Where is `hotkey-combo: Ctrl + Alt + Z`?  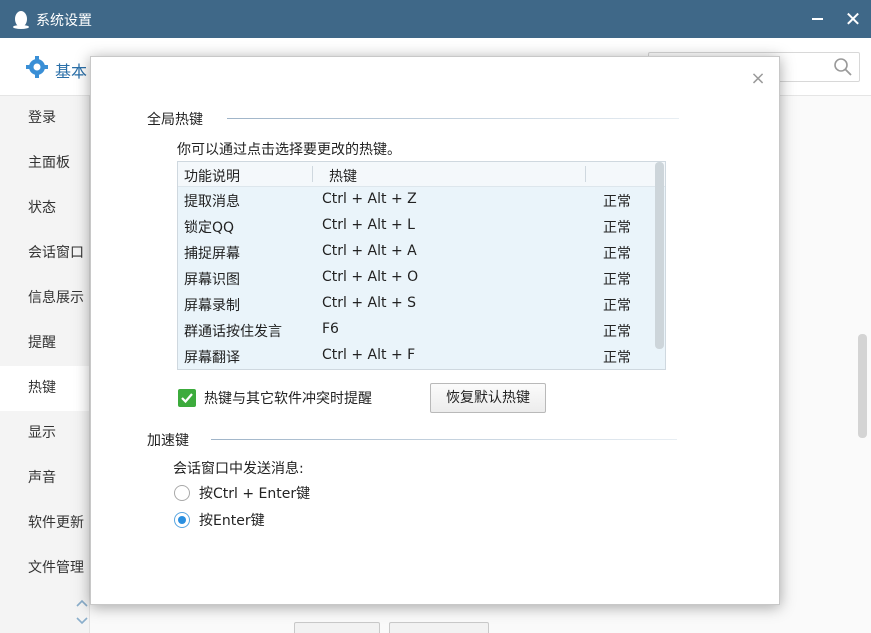
hotkey-combo: Ctrl + Alt + Z is located at coordinates (369, 199).